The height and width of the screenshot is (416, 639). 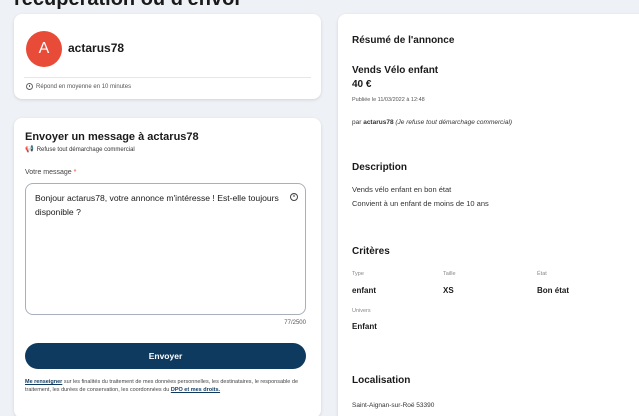 I want to click on avatar: A, so click(x=44, y=49).